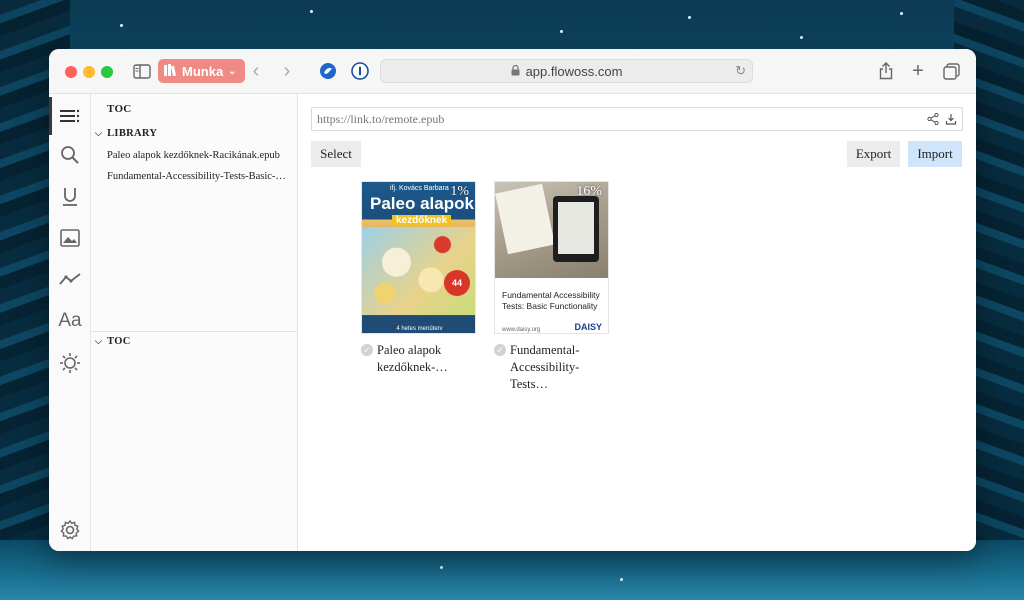 Image resolution: width=1024 pixels, height=600 pixels. What do you see at coordinates (637, 119) in the screenshot?
I see `remote-epub-url-input` at bounding box center [637, 119].